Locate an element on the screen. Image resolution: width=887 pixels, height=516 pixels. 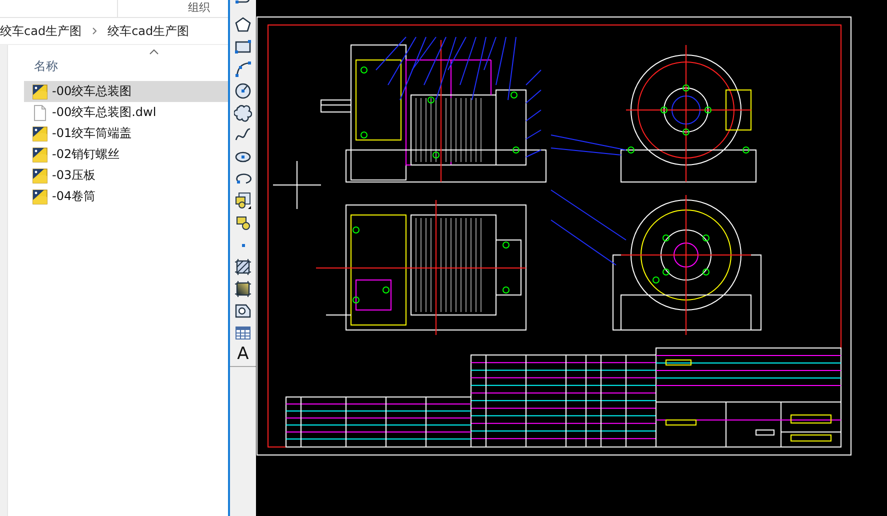
circle-icon is located at coordinates (243, 91).